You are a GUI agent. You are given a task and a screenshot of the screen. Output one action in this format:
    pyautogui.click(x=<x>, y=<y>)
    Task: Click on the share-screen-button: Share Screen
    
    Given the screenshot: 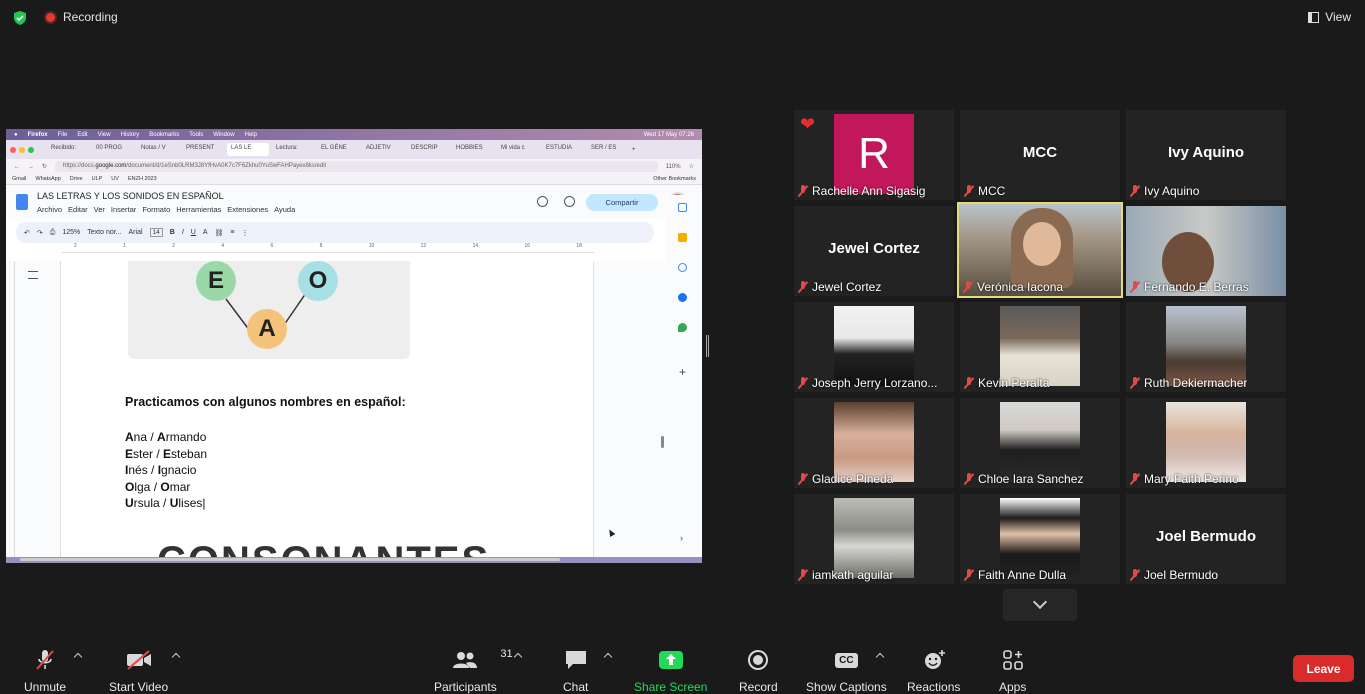 What is the action you would take?
    pyautogui.click(x=670, y=671)
    